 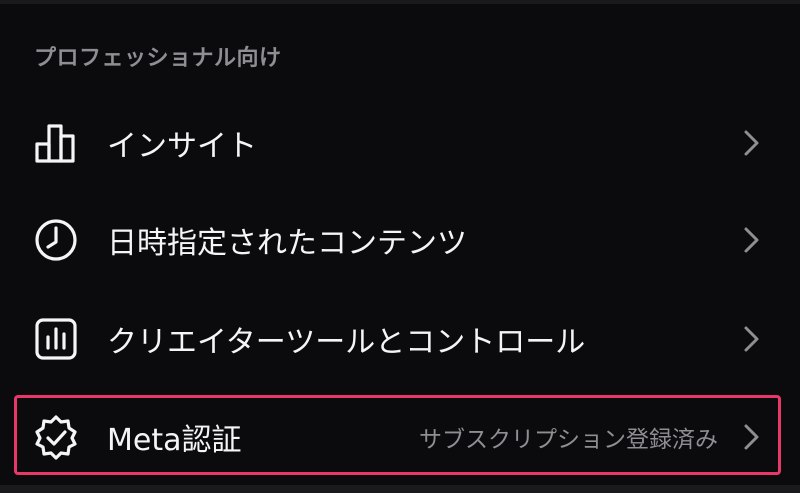 I want to click on subscription-status: サブスクリプション登録済み, so click(x=568, y=440).